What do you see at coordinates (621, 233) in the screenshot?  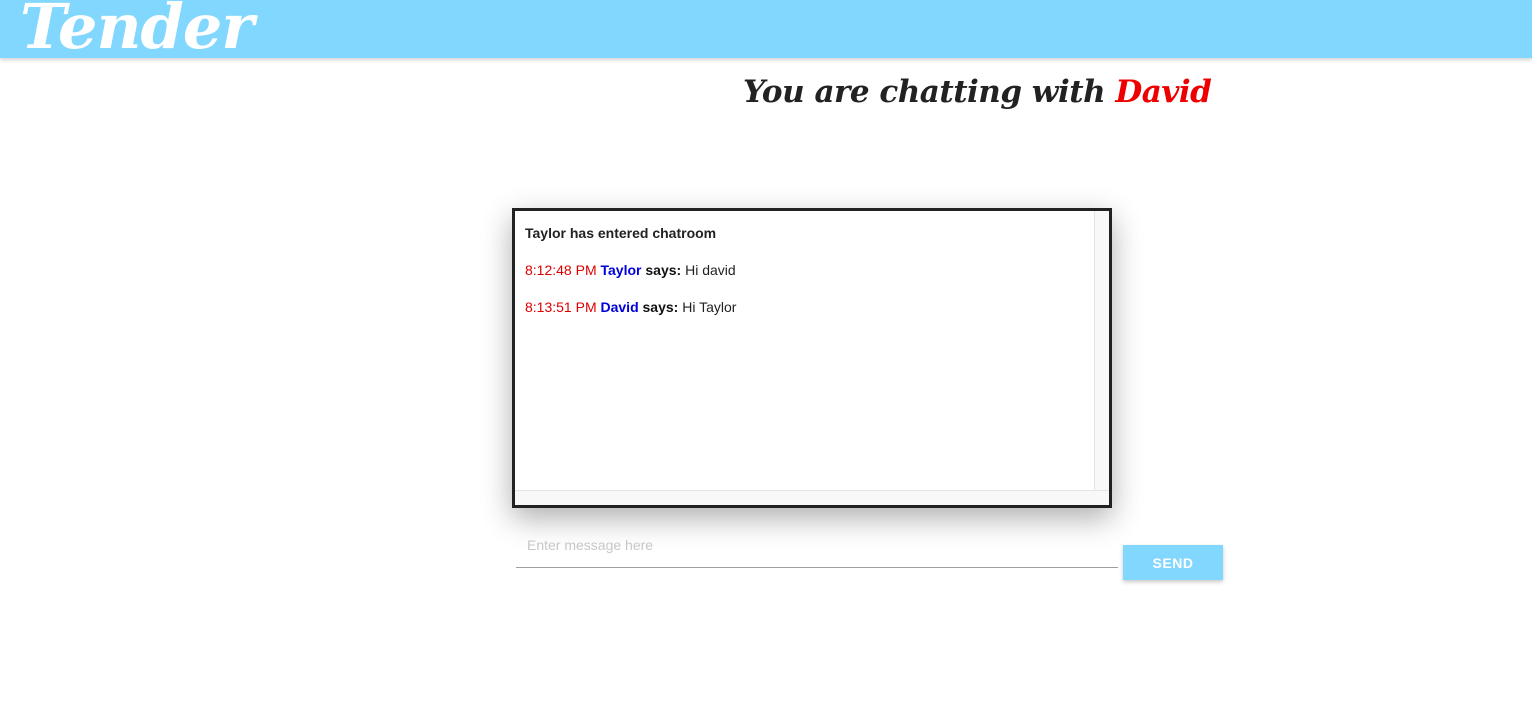 I see `system-message: Taylor has entered chatroom` at bounding box center [621, 233].